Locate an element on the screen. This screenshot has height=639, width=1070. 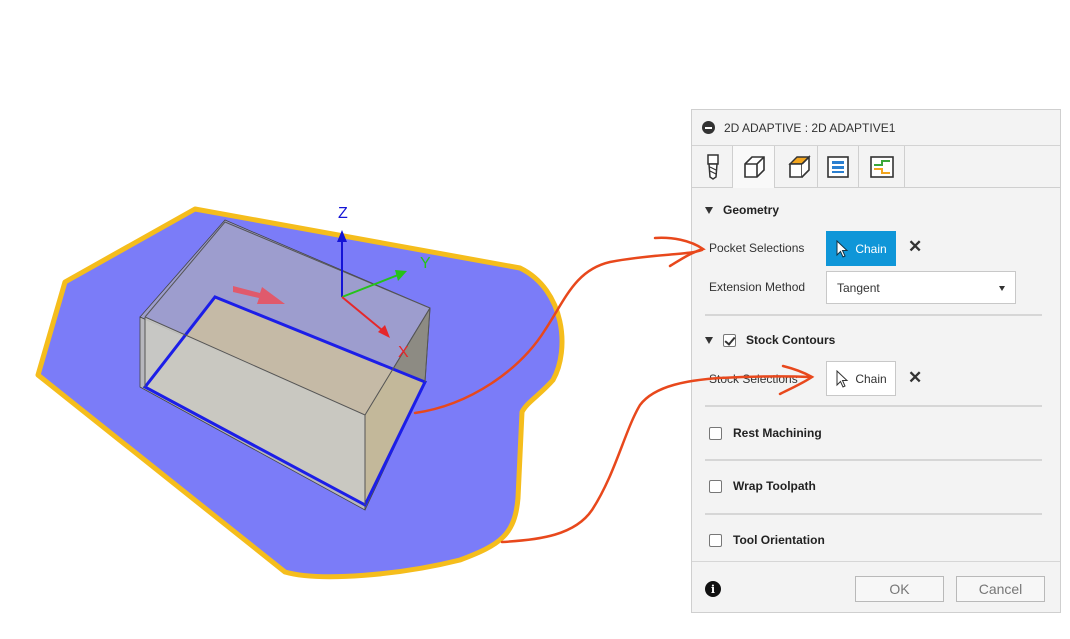
rest-machining-section-header: Rest Machining is located at coordinates (876, 433).